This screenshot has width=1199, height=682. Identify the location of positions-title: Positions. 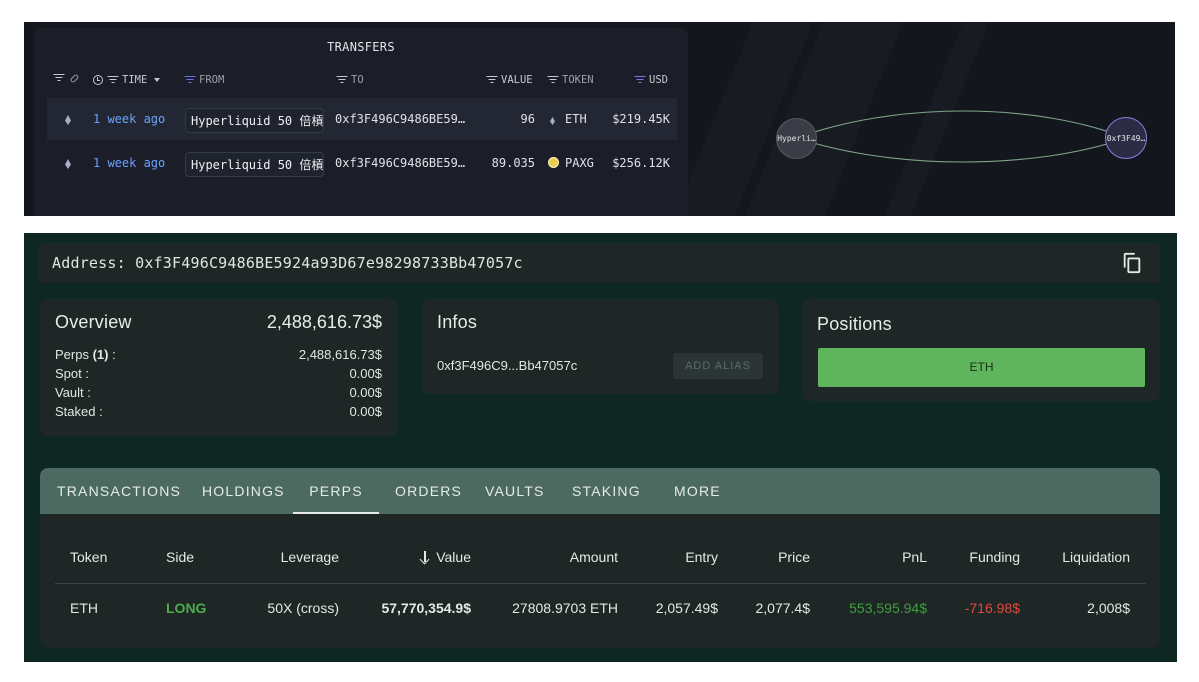
(854, 324).